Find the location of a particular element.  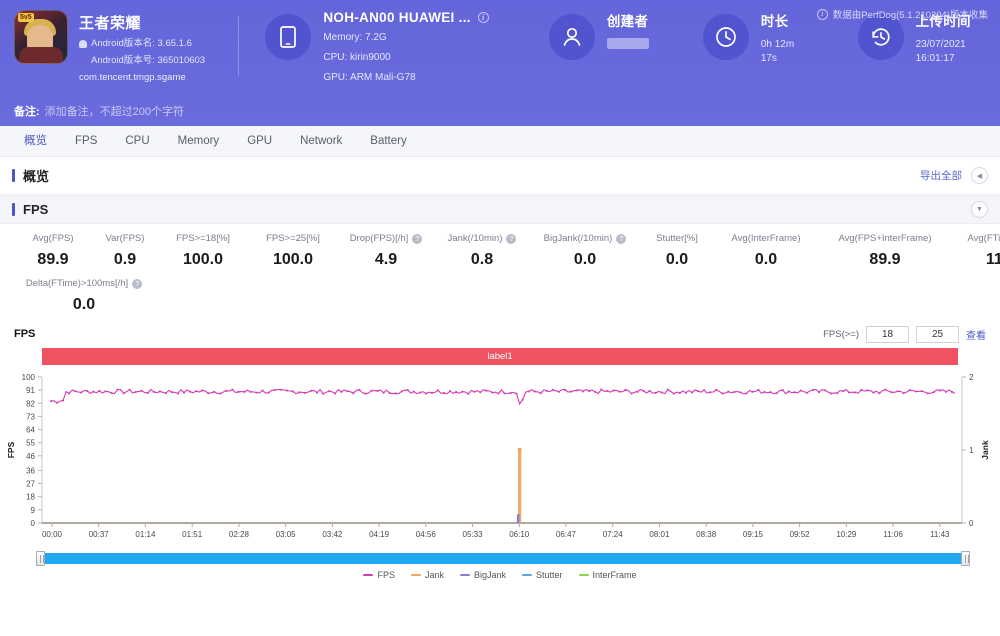

tab-network: Network is located at coordinates (321, 141).